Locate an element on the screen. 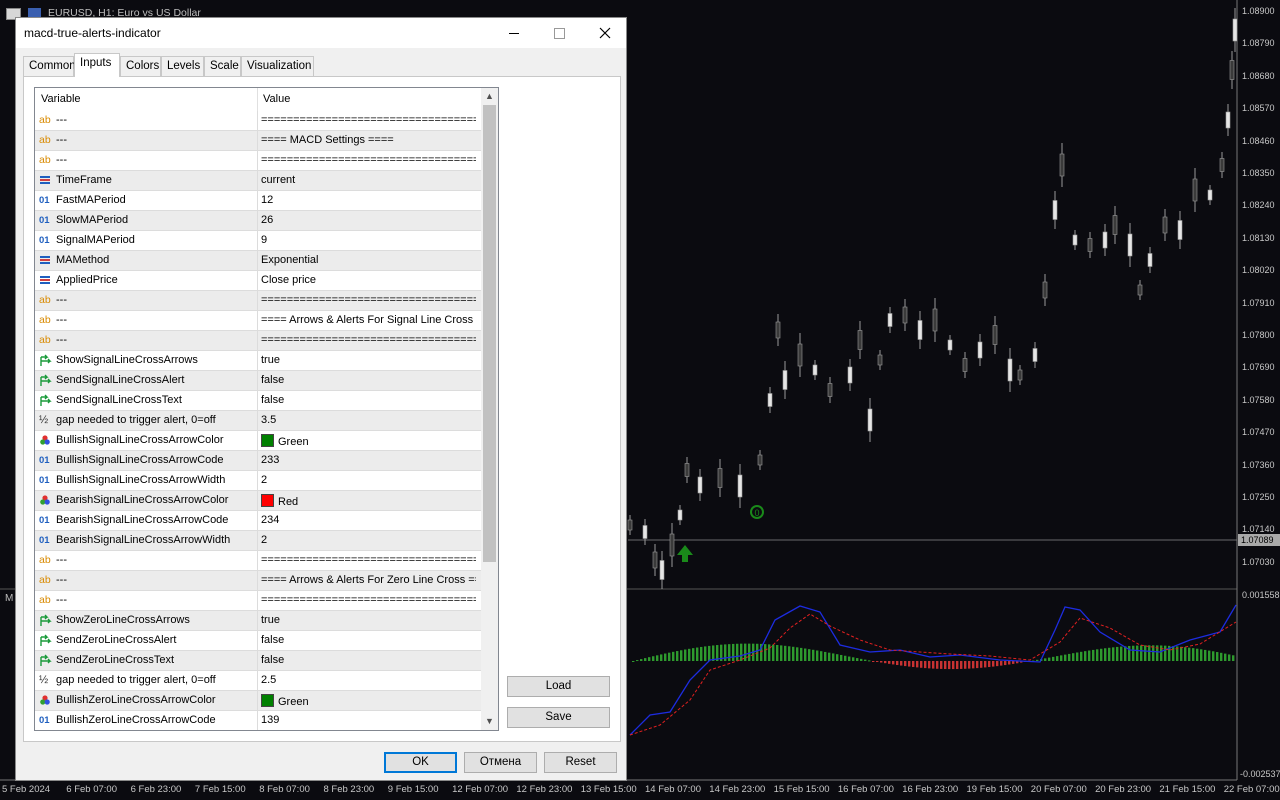  input-value: 2.5 is located at coordinates (368, 680).